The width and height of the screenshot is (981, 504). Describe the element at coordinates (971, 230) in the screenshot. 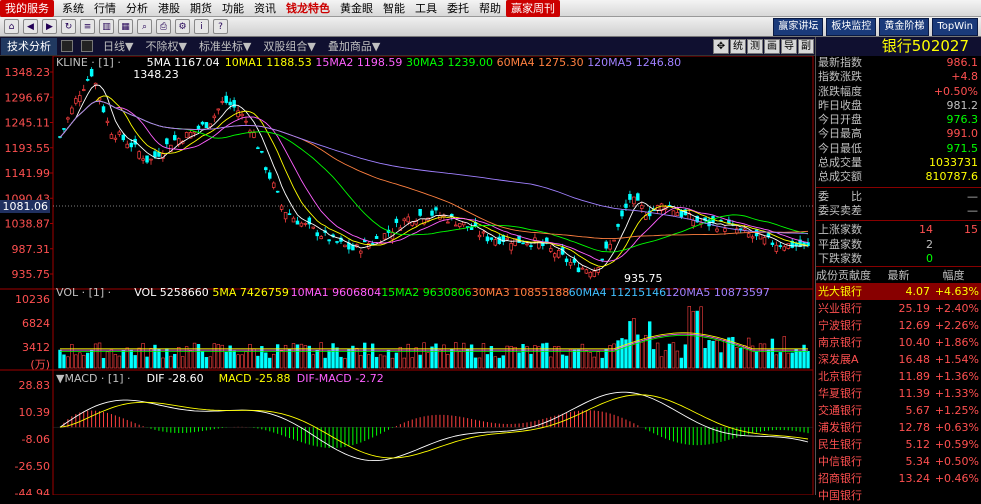

I see `breadth-value-2: 15` at that location.